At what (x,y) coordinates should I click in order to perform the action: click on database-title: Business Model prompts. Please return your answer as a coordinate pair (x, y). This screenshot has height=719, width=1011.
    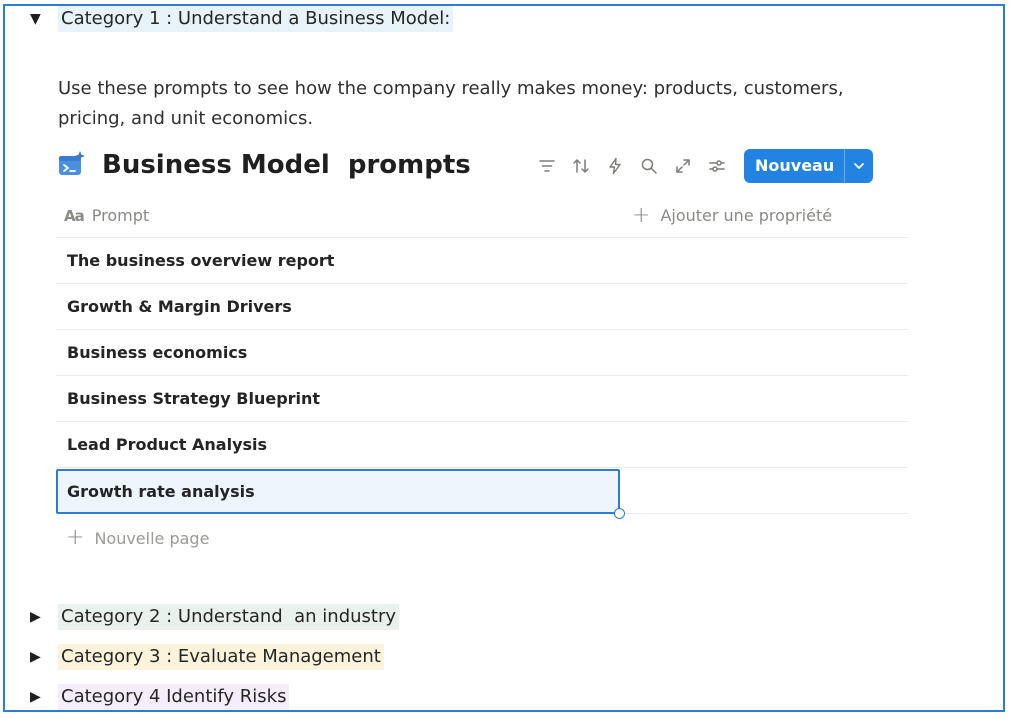
    Looking at the image, I should click on (286, 165).